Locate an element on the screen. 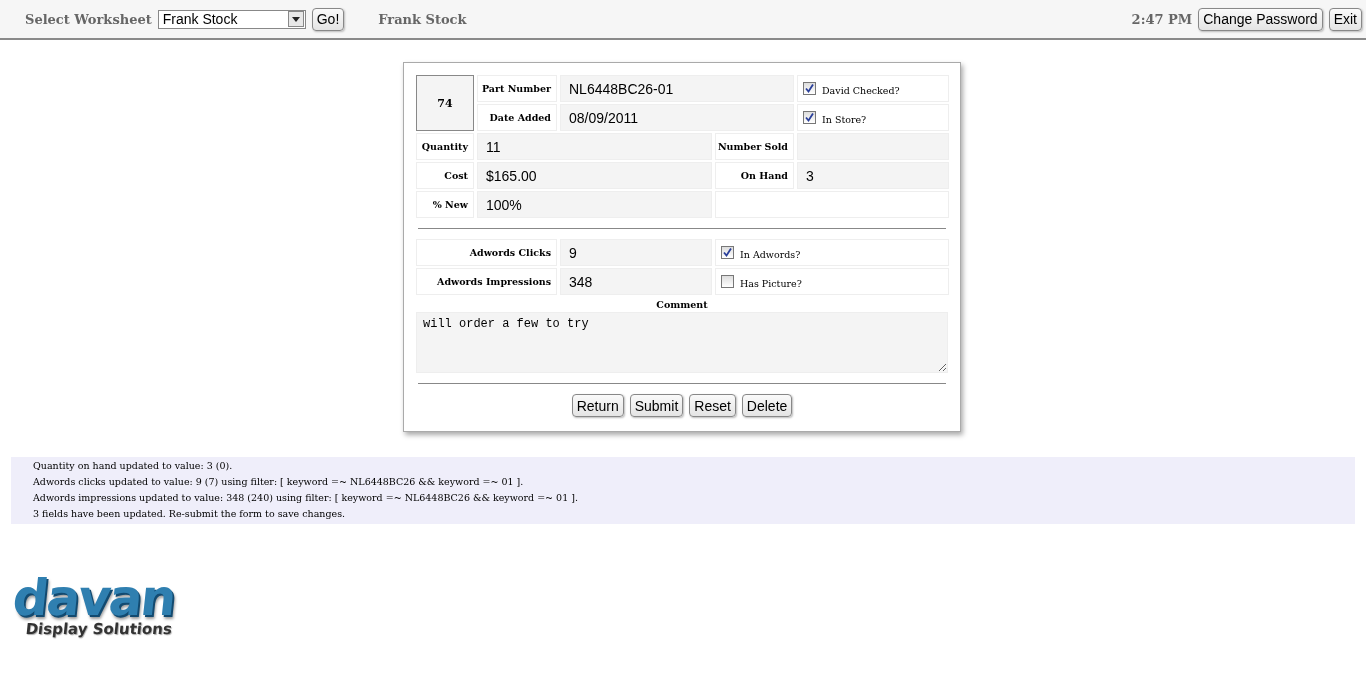  checkbox-label: In Store? is located at coordinates (844, 119).